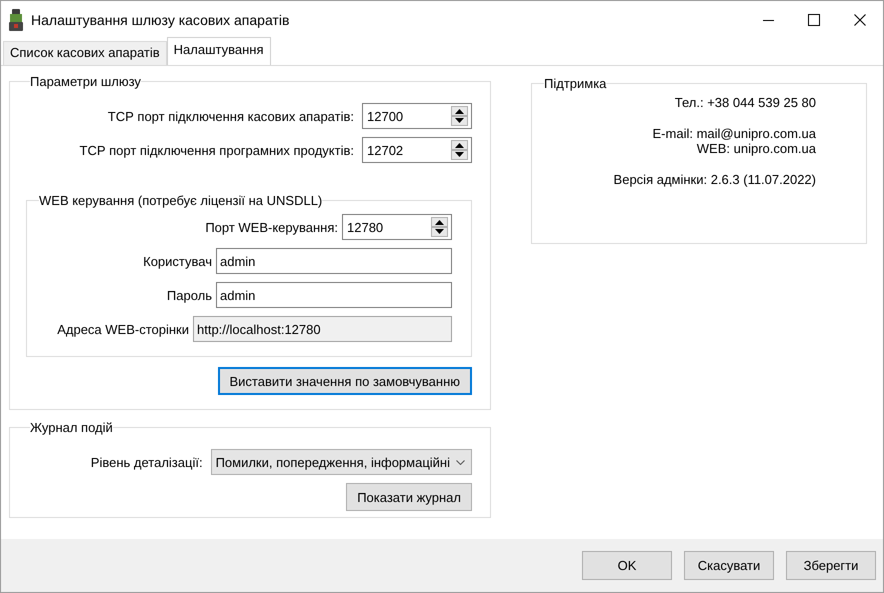 The height and width of the screenshot is (593, 884). I want to click on dialog-button: Скасувати, so click(729, 565).